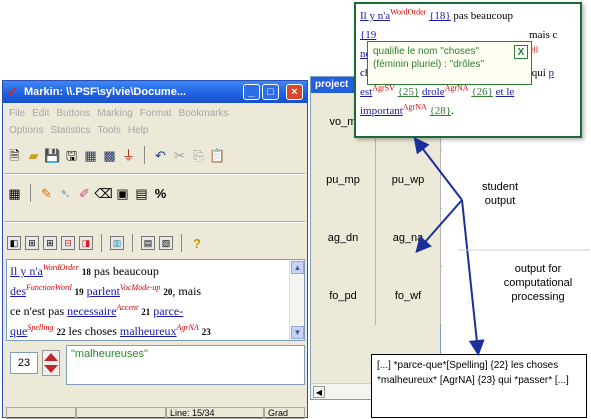 This screenshot has height=419, width=591. I want to click on menu-format: Format, so click(156, 113).